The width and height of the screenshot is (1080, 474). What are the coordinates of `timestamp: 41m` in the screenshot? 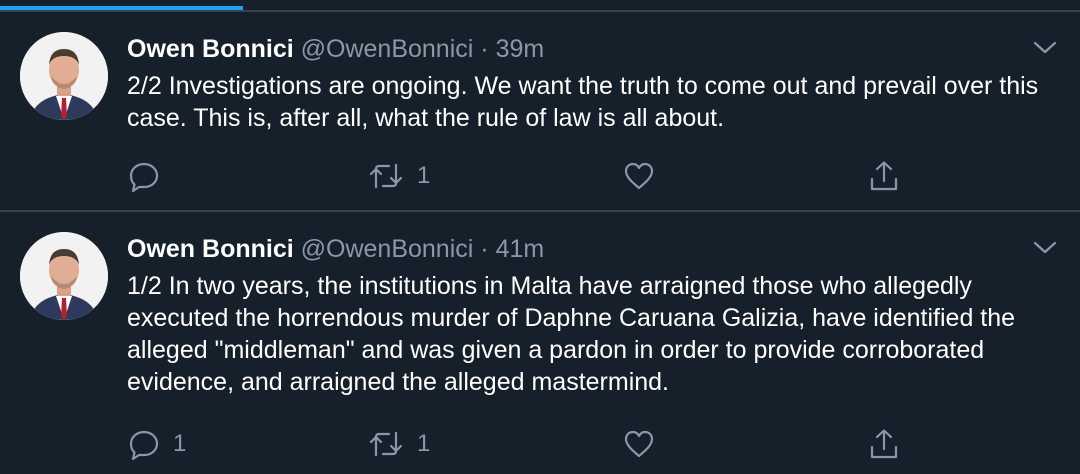 It's located at (520, 249).